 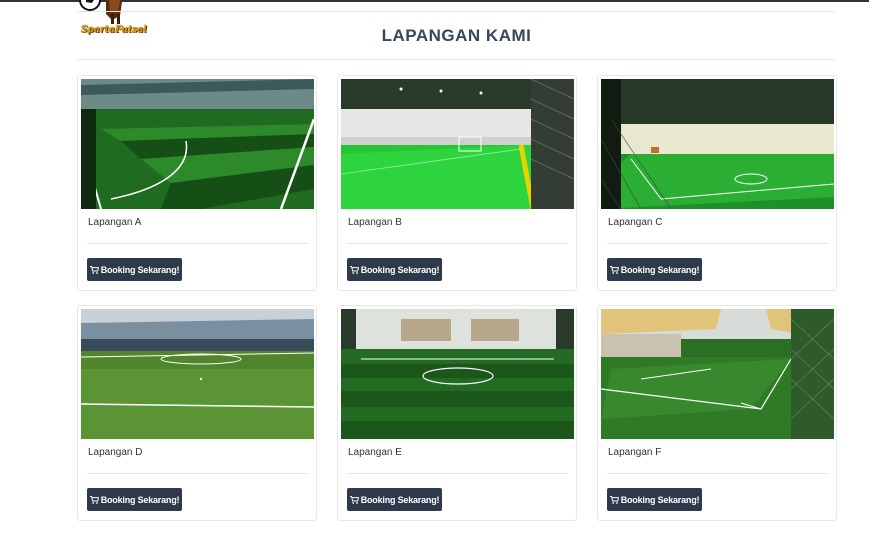 I want to click on court-card-d: Lapangan D Booking Sekarang!, so click(x=197, y=413).